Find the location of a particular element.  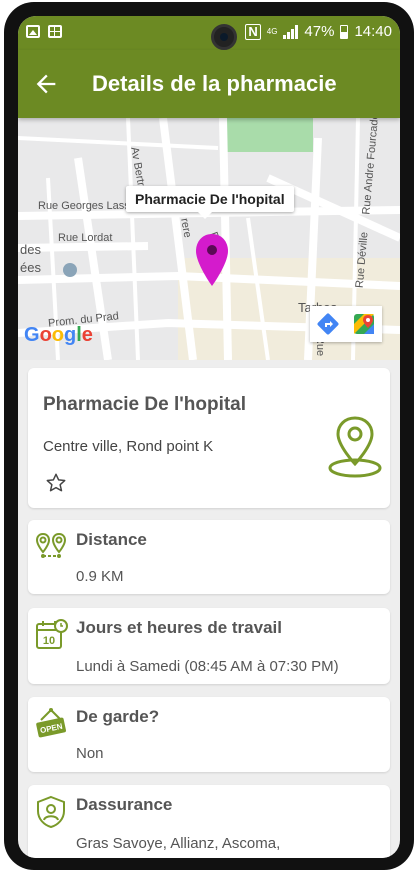

status-bar: N 4G 47% 14:40 is located at coordinates (209, 33).